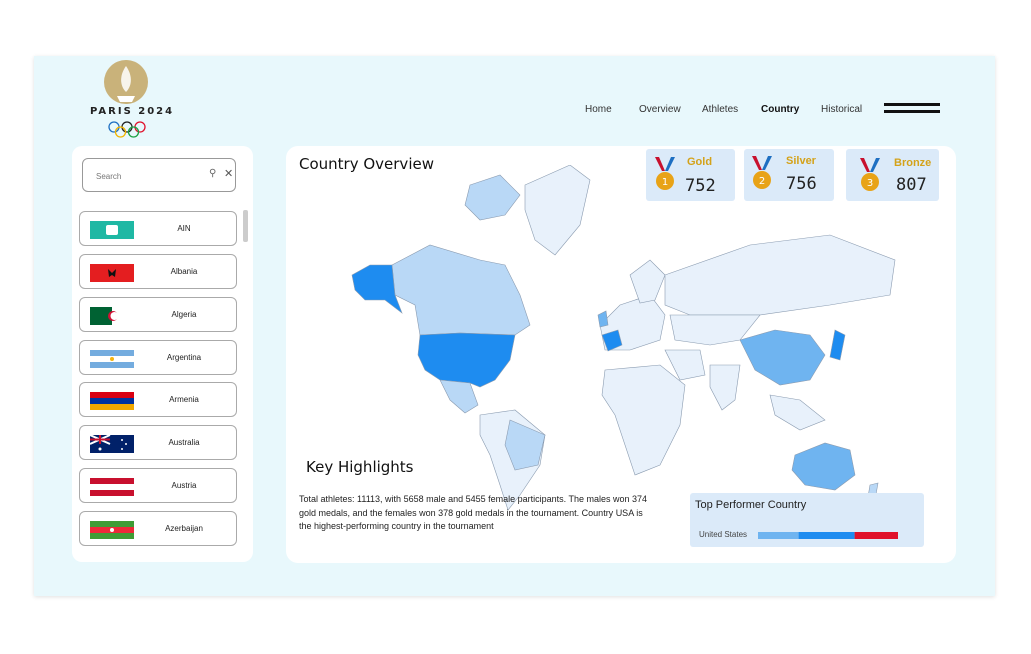 The height and width of the screenshot is (654, 1031). Describe the element at coordinates (184, 228) in the screenshot. I see `country-name: AIN` at that location.